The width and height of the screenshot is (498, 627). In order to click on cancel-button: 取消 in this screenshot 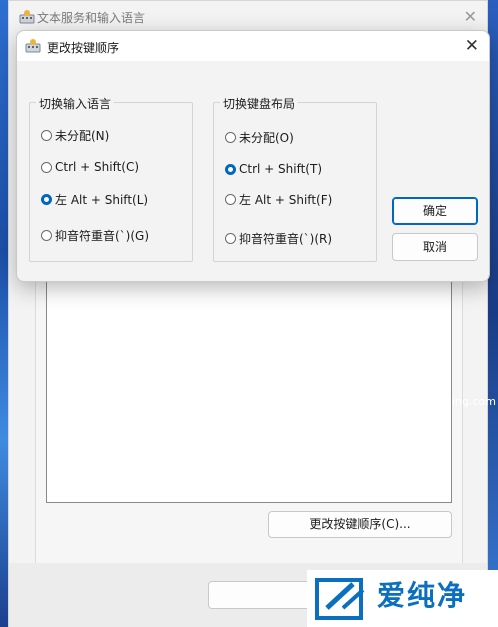, I will do `click(435, 247)`.